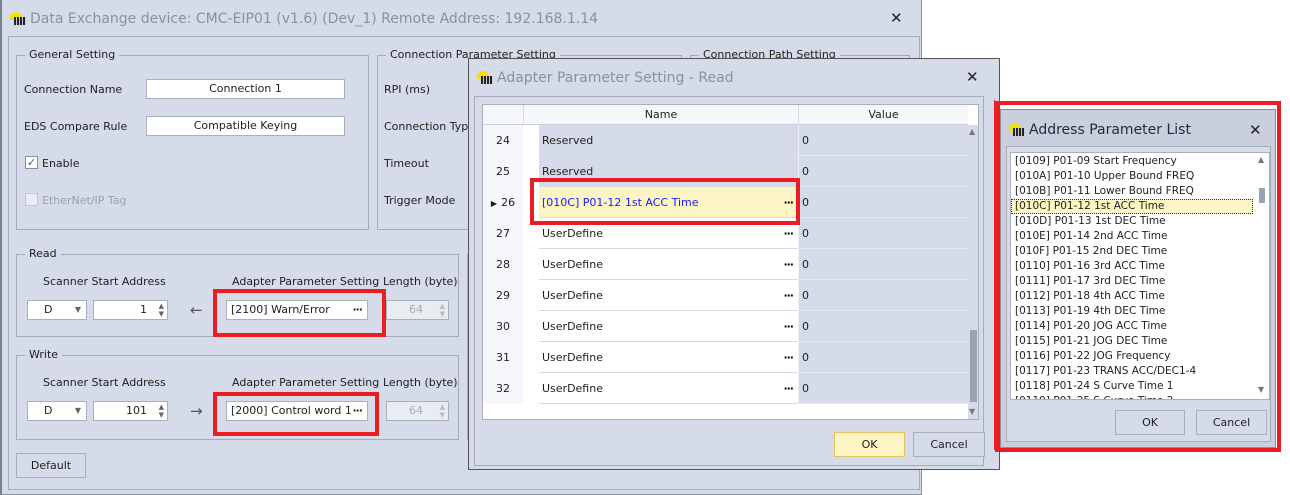  What do you see at coordinates (869, 444) in the screenshot?
I see `ok-button: OK` at bounding box center [869, 444].